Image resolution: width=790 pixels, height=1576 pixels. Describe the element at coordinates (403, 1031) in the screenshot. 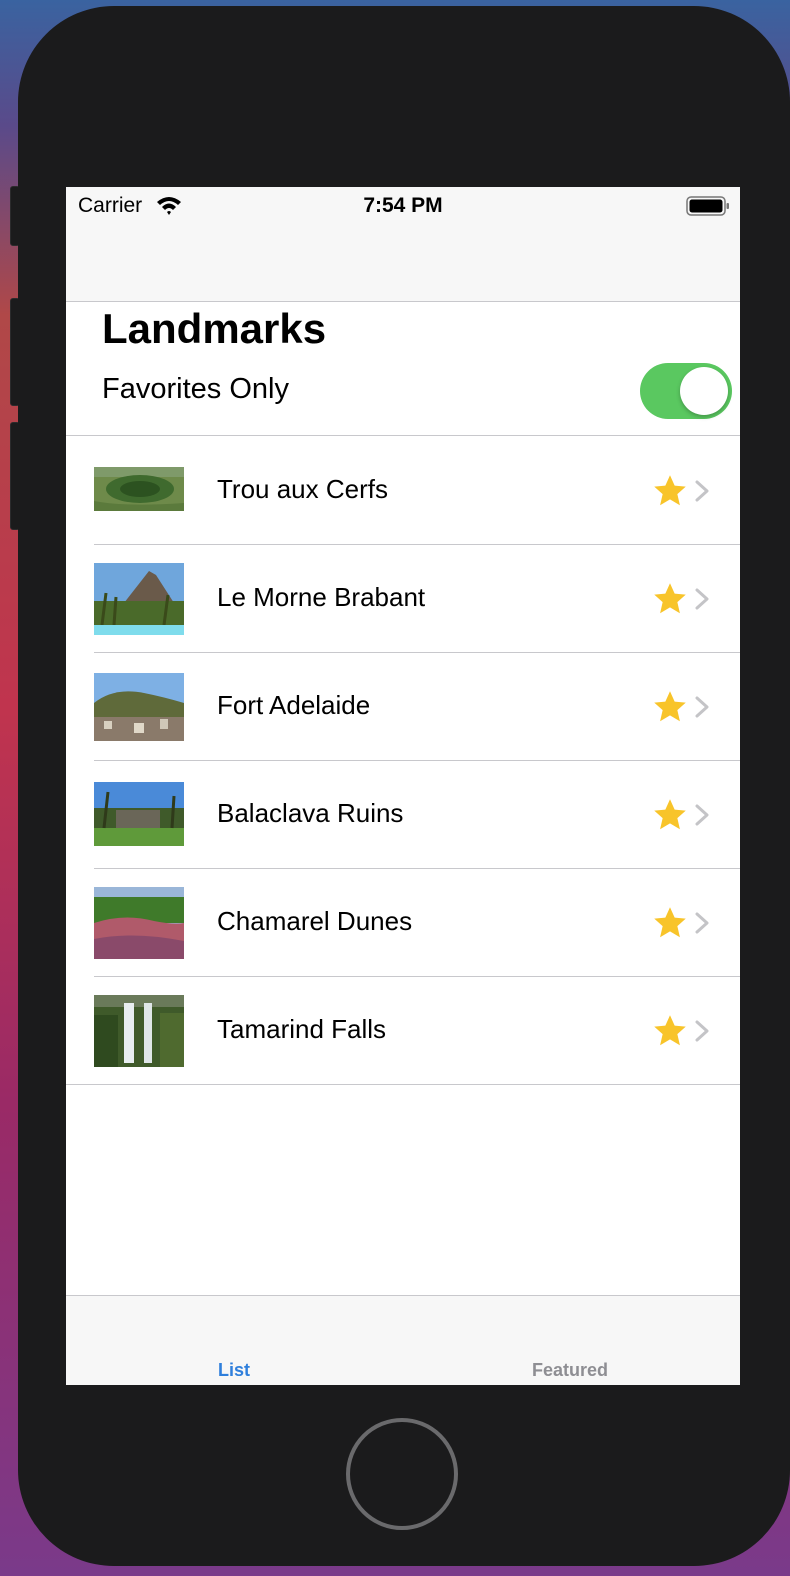

I see `landmark-row-tamarind-falls: Tamarind Falls` at that location.